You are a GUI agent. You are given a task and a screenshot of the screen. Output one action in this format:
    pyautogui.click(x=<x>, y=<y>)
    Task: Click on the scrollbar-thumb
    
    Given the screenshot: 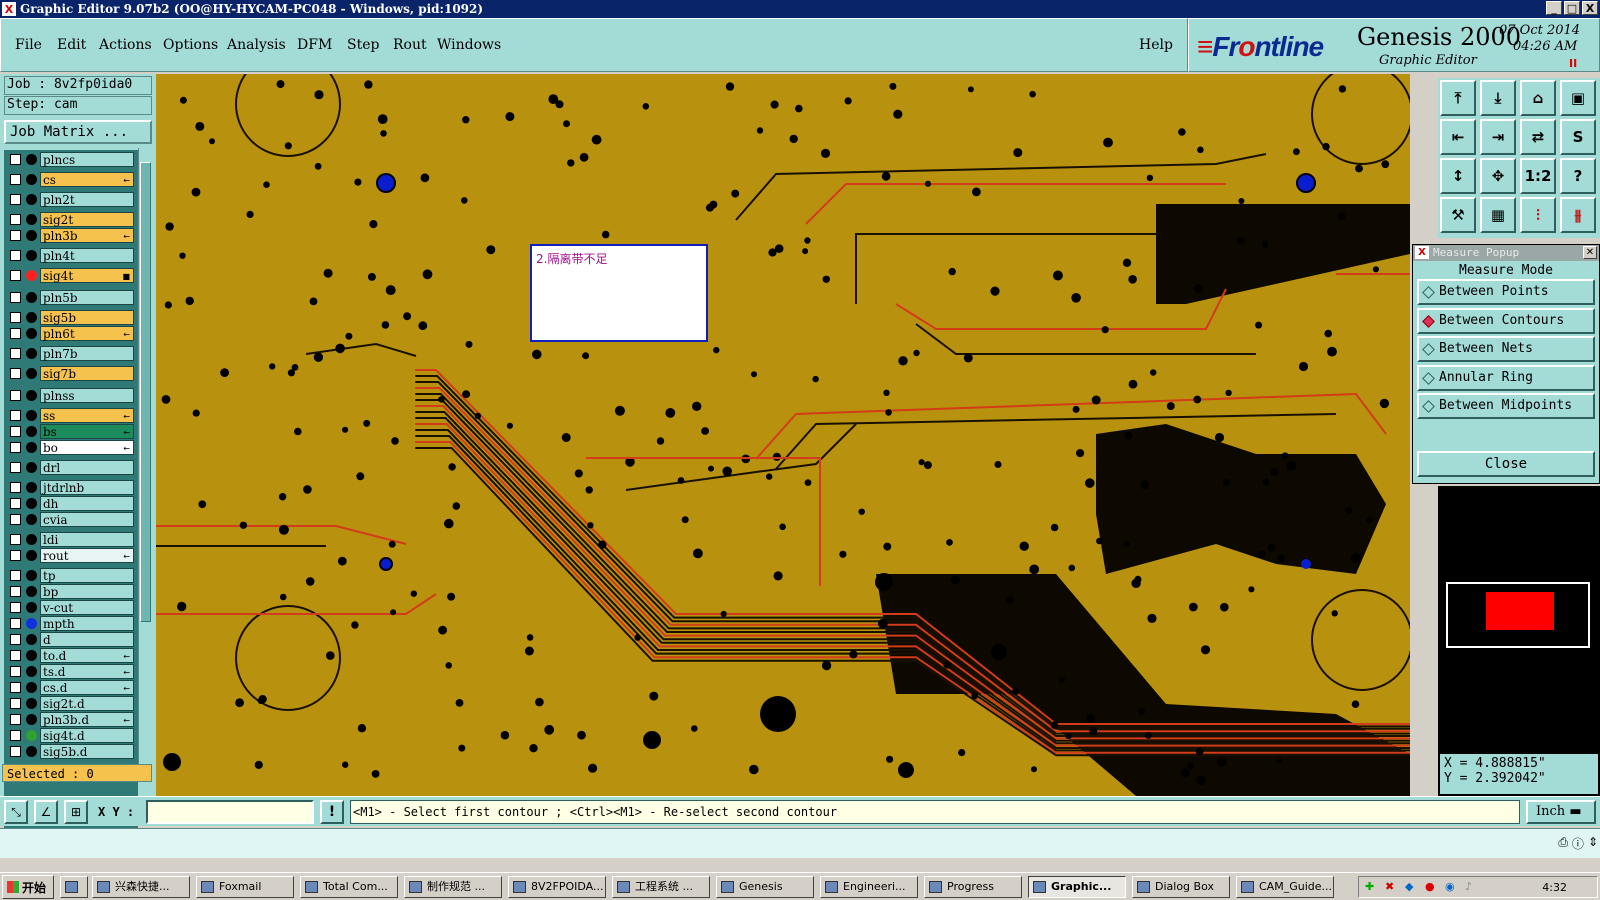 What is the action you would take?
    pyautogui.click(x=145, y=392)
    